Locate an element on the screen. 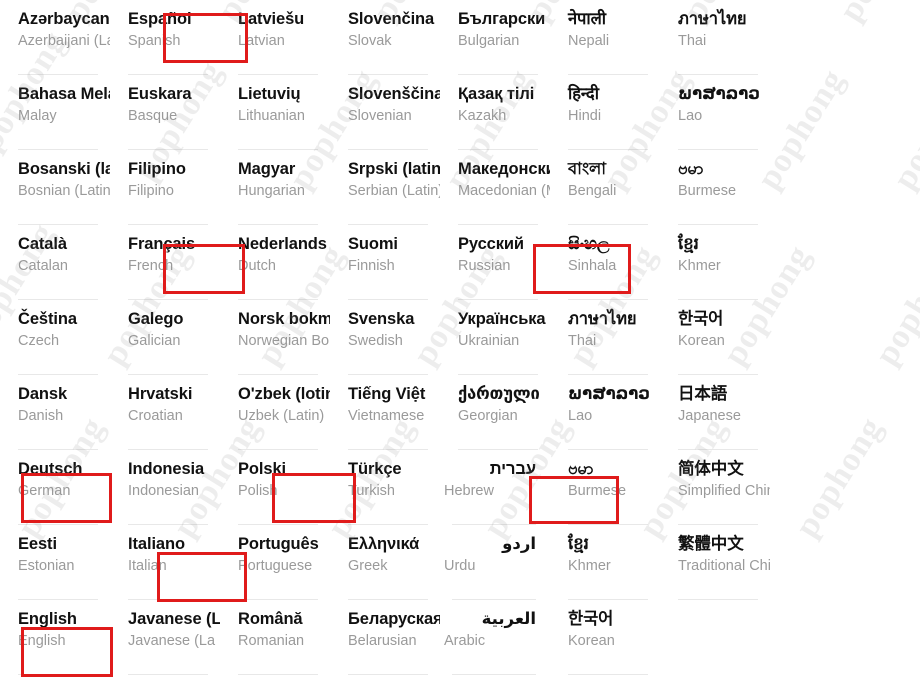 The width and height of the screenshot is (920, 685). language-cell-dutch: Nederlands Dutch is located at coordinates (275, 262).